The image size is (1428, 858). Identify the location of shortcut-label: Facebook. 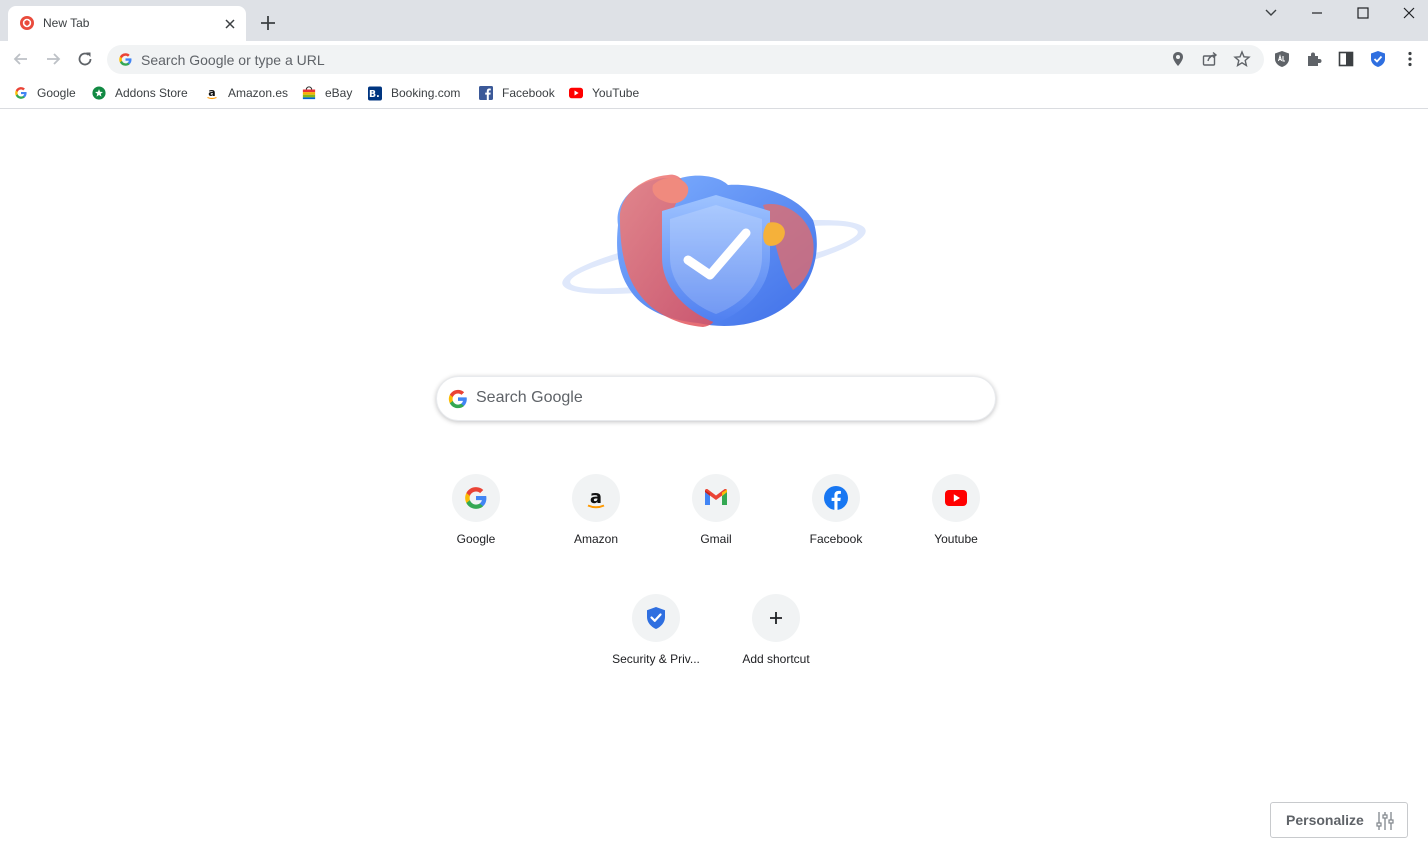
(836, 539).